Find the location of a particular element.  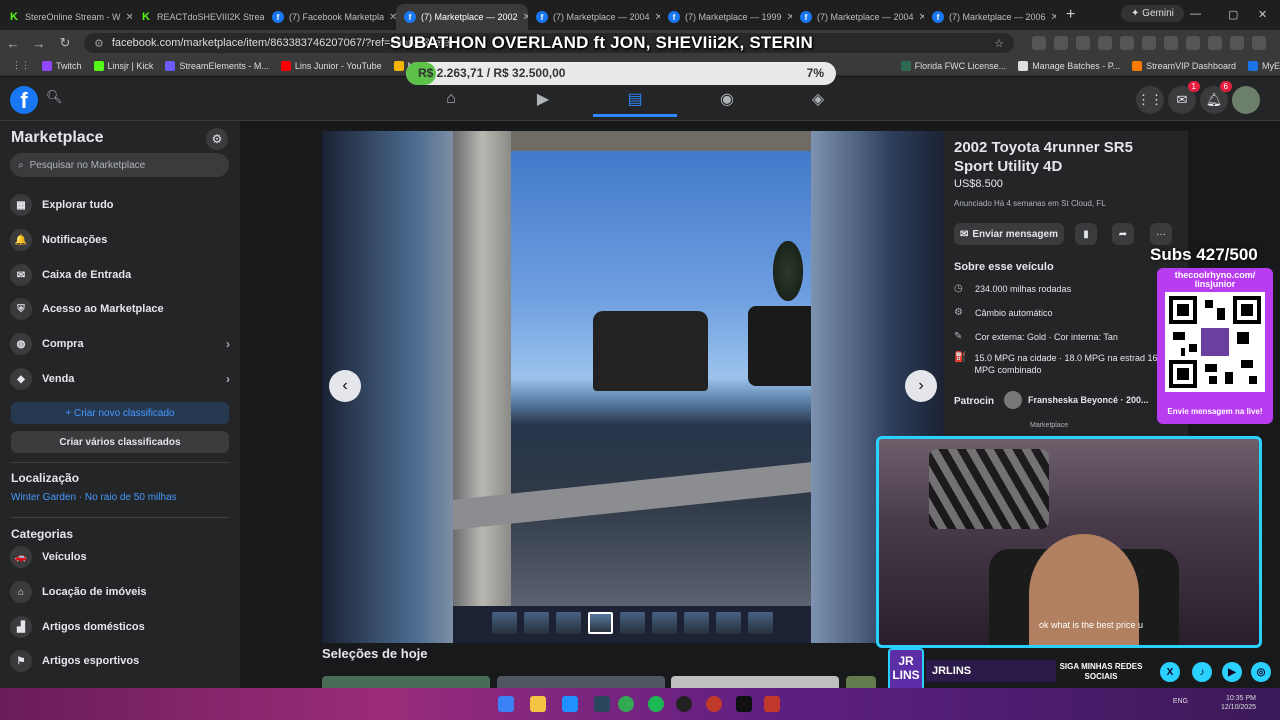

sidebar-item: ◍ Compra › is located at coordinates (120, 344).